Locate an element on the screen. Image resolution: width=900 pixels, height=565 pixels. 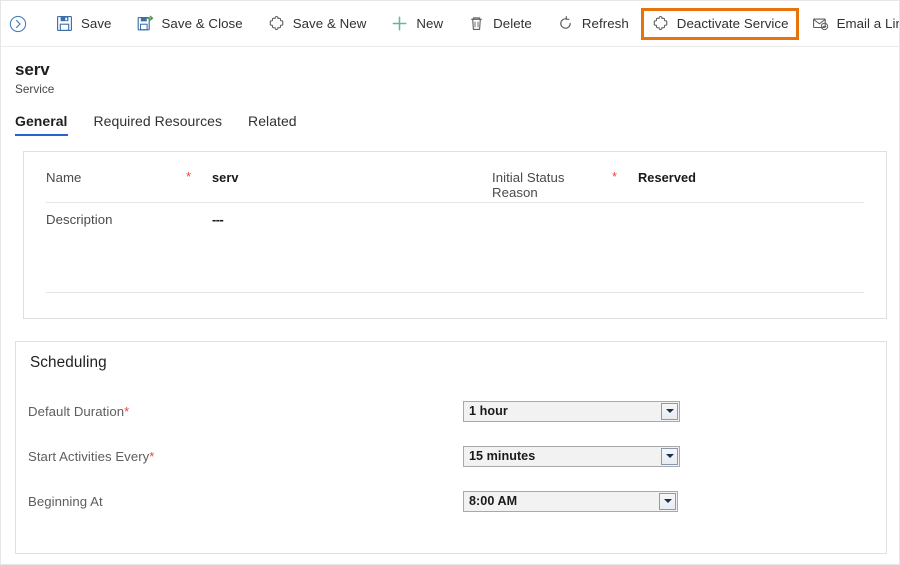
default-duration-row: Default Duration* 1 hour is located at coordinates (354, 411).